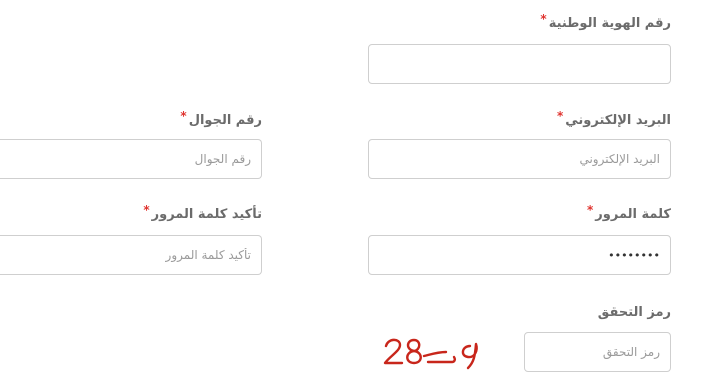 This screenshot has width=709, height=384. I want to click on captcha-input, so click(597, 352).